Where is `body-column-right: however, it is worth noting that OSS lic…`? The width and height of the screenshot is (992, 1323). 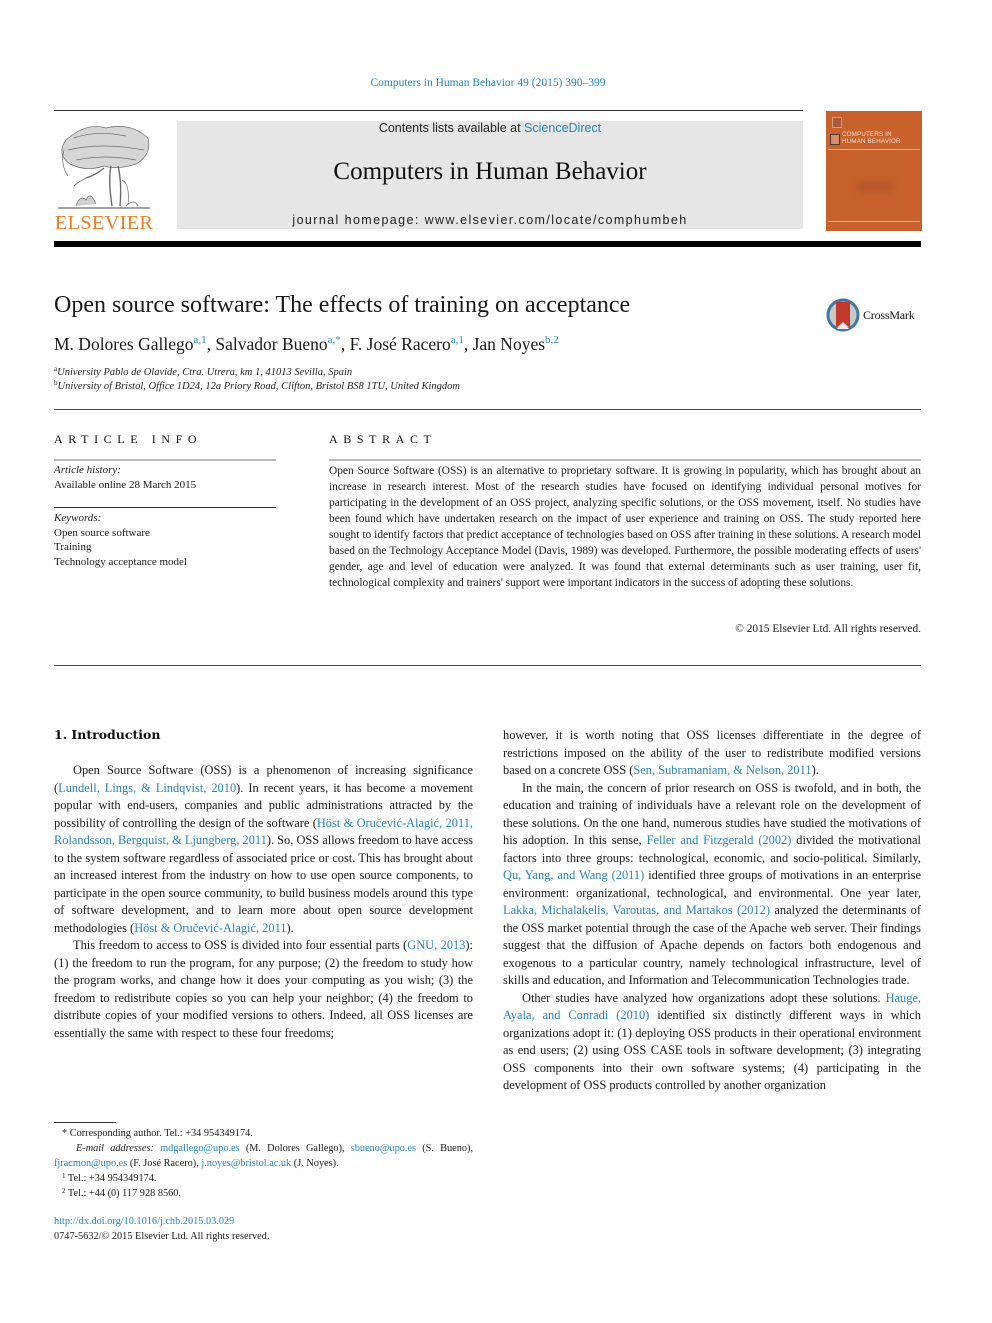 body-column-right: however, it is worth noting that OSS lic… is located at coordinates (712, 911).